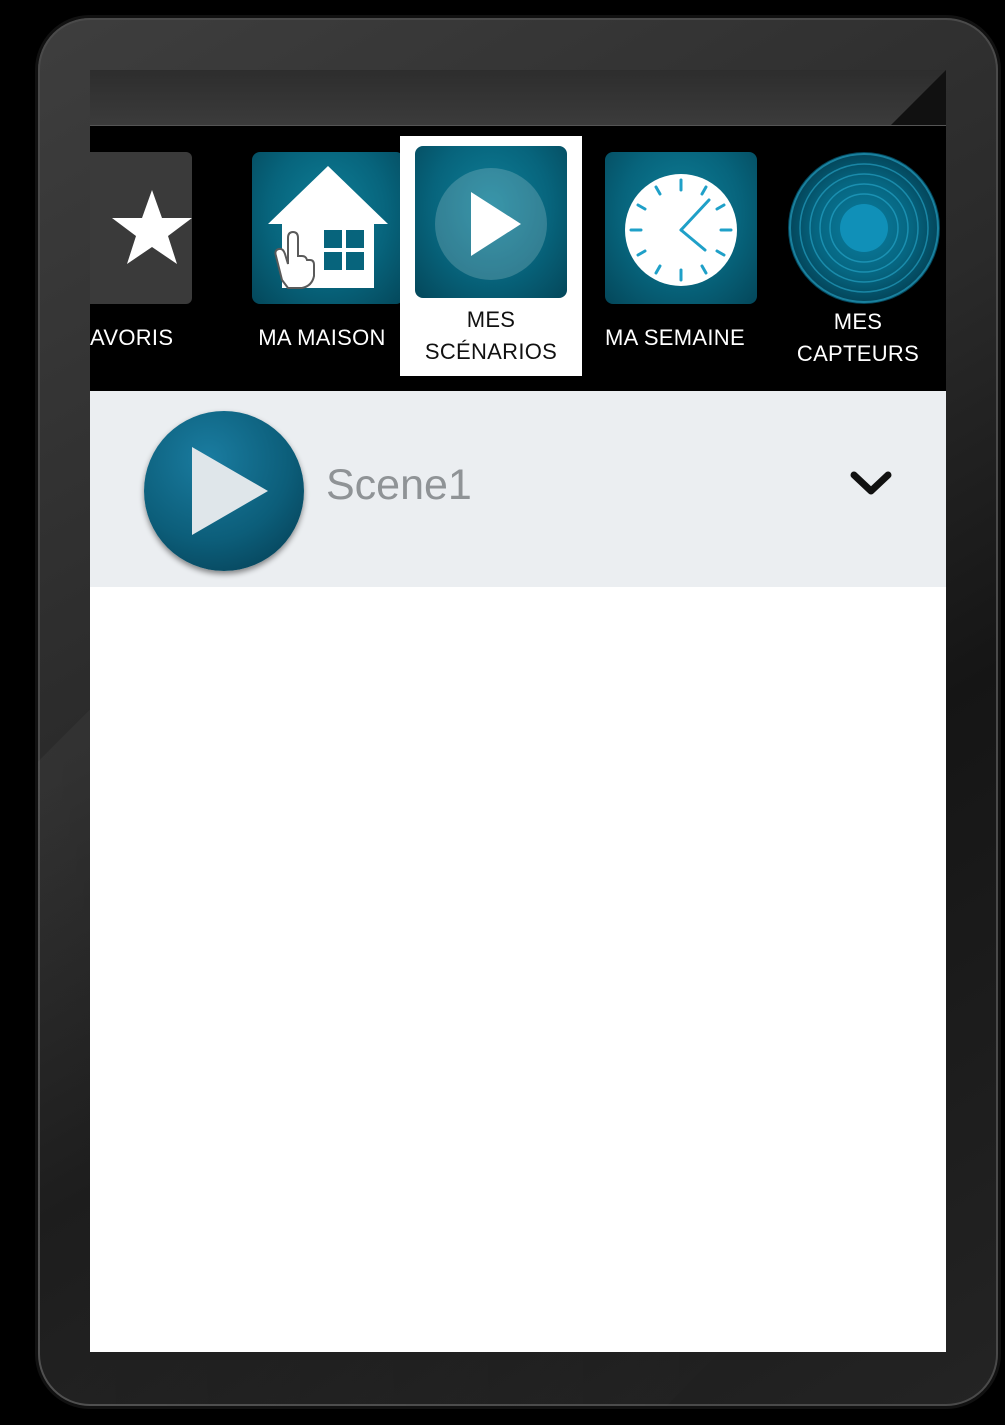 The width and height of the screenshot is (1005, 1425). I want to click on tab-mes-capteurs: MES CAPTEURS, so click(857, 258).